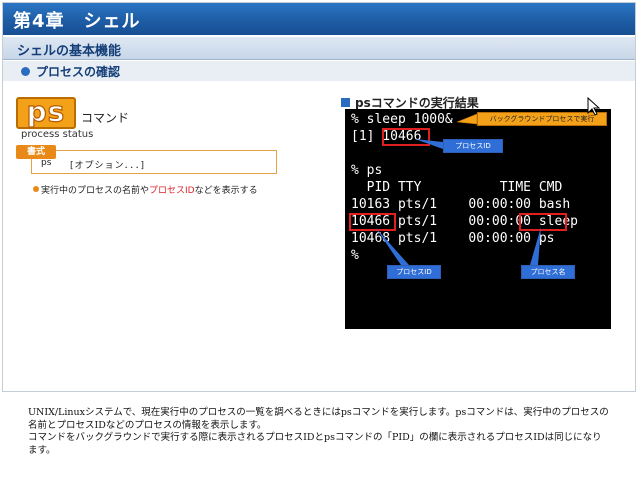 The width and height of the screenshot is (638, 479). What do you see at coordinates (345, 102) in the screenshot?
I see `result-square-icon` at bounding box center [345, 102].